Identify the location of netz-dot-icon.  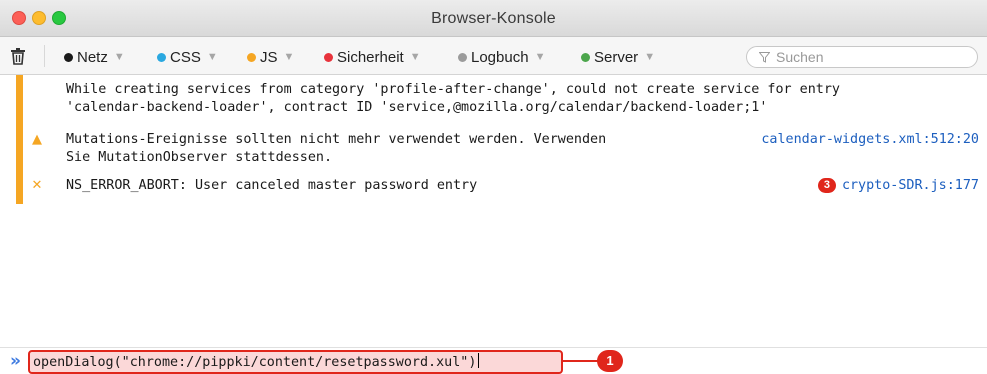
(68, 57).